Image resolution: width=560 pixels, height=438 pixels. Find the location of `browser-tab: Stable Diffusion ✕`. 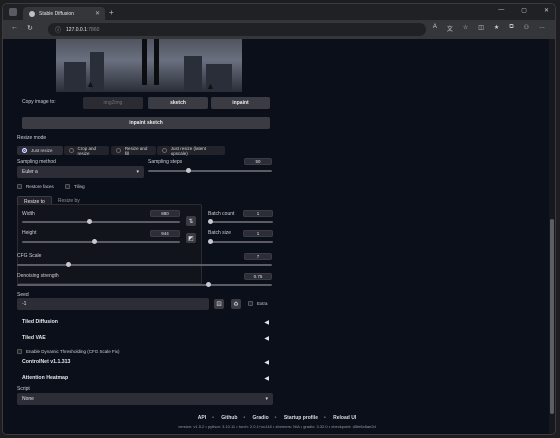

browser-tab: Stable Diffusion ✕ is located at coordinates (64, 13).